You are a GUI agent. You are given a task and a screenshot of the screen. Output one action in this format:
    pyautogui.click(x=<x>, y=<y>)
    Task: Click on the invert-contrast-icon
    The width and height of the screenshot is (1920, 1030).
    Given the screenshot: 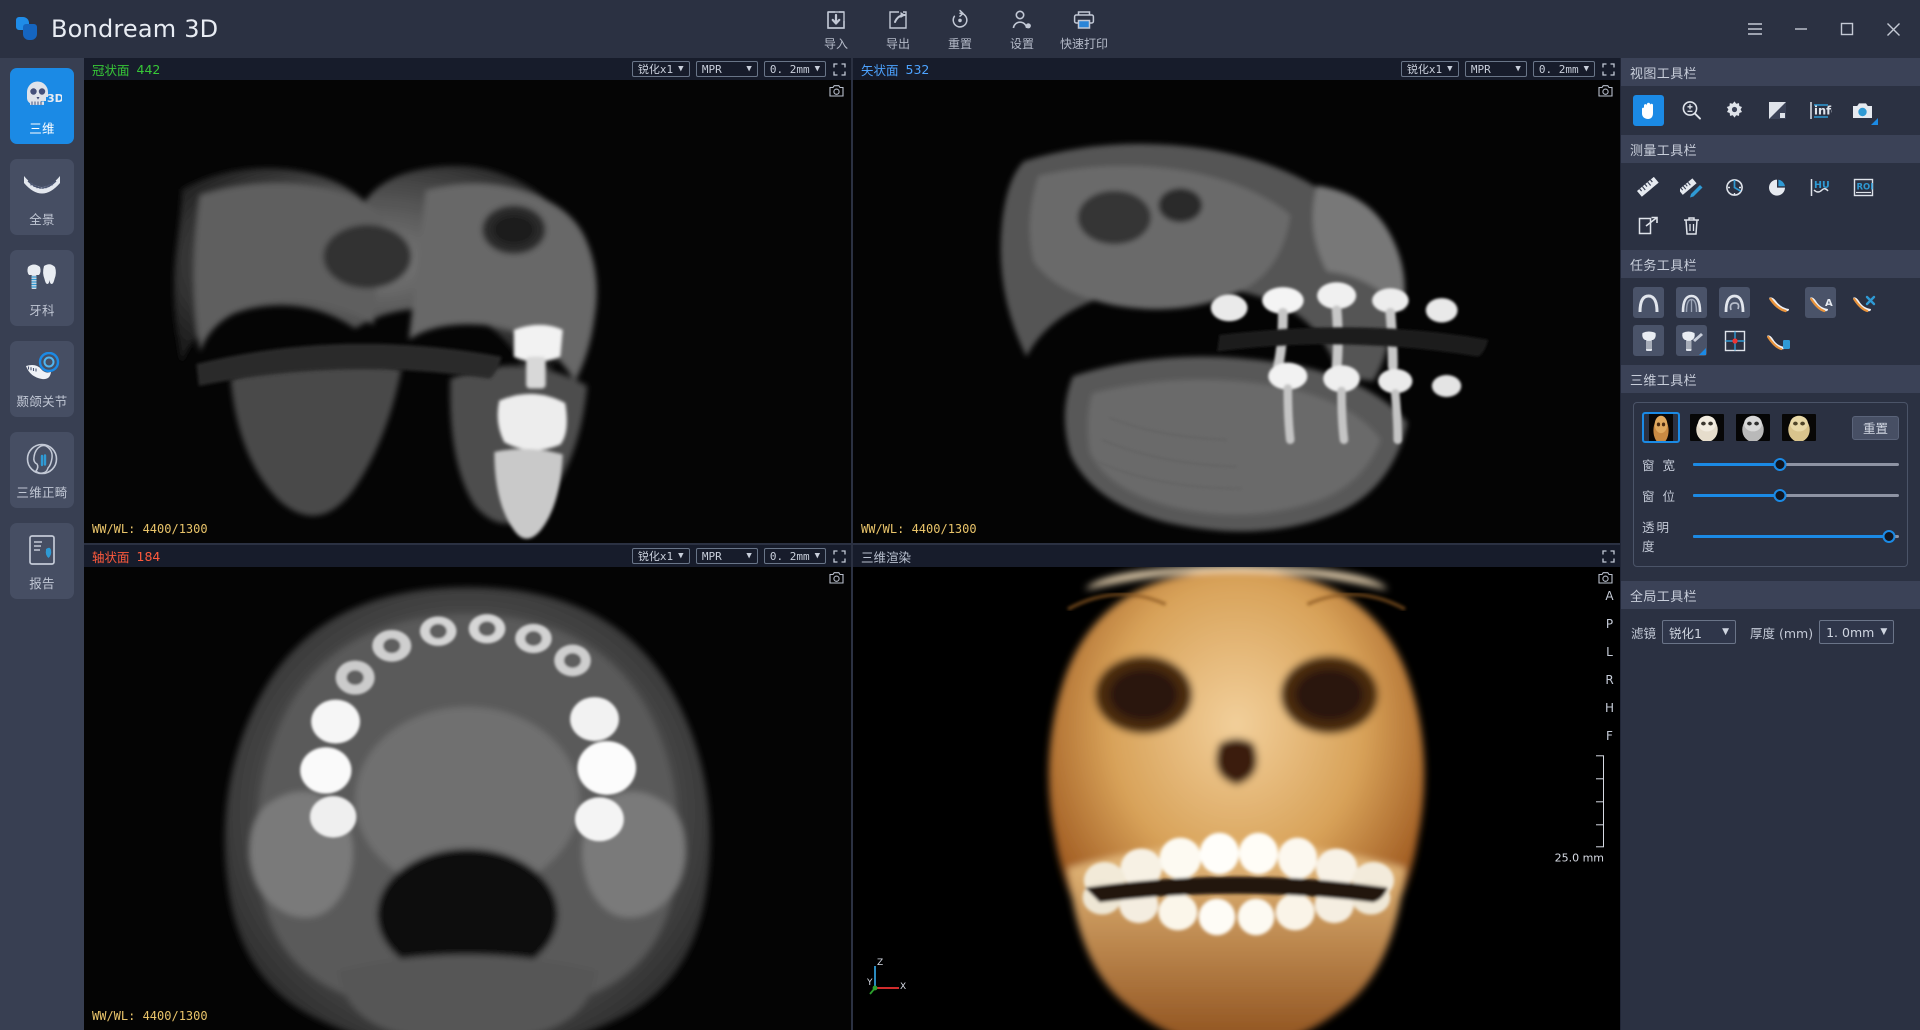 What is the action you would take?
    pyautogui.click(x=1777, y=110)
    